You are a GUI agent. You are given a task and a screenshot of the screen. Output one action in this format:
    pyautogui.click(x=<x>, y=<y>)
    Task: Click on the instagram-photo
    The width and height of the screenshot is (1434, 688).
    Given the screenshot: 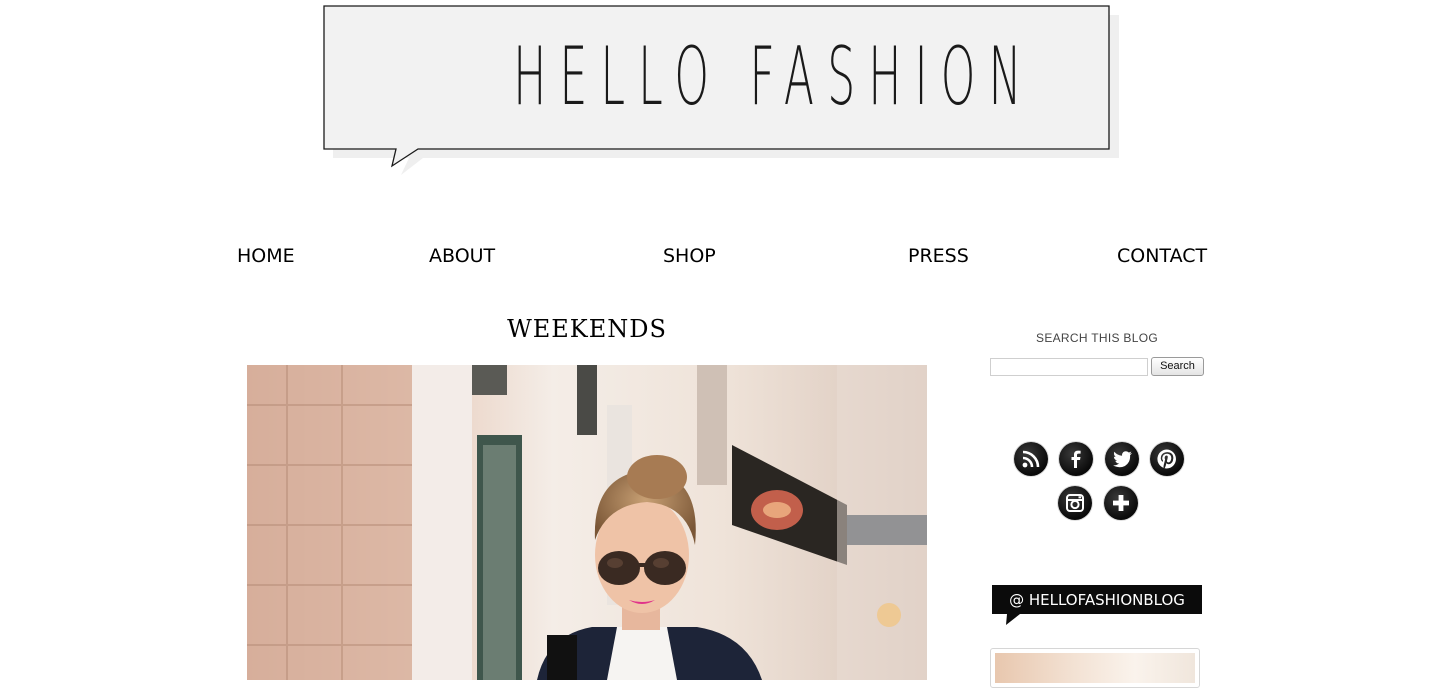 What is the action you would take?
    pyautogui.click(x=1095, y=668)
    